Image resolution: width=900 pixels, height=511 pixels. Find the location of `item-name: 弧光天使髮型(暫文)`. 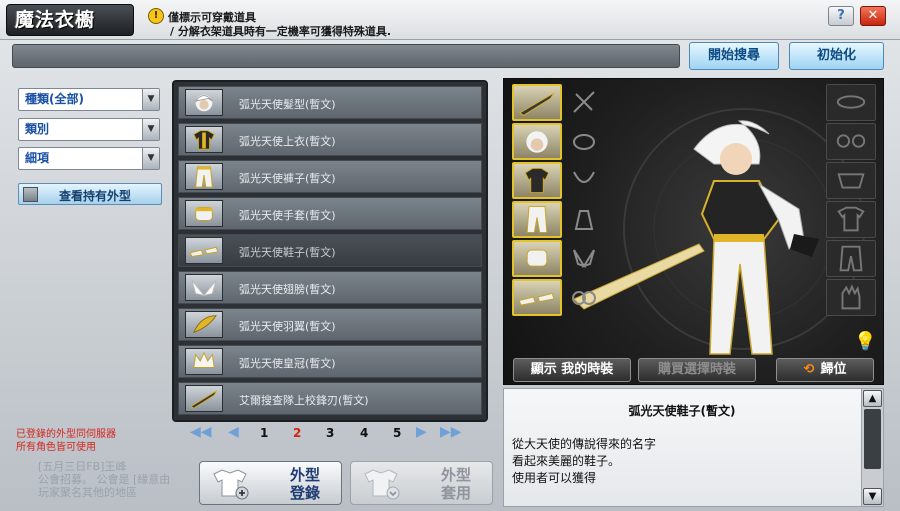

item-name: 弧光天使髮型(暫文) is located at coordinates (287, 104).